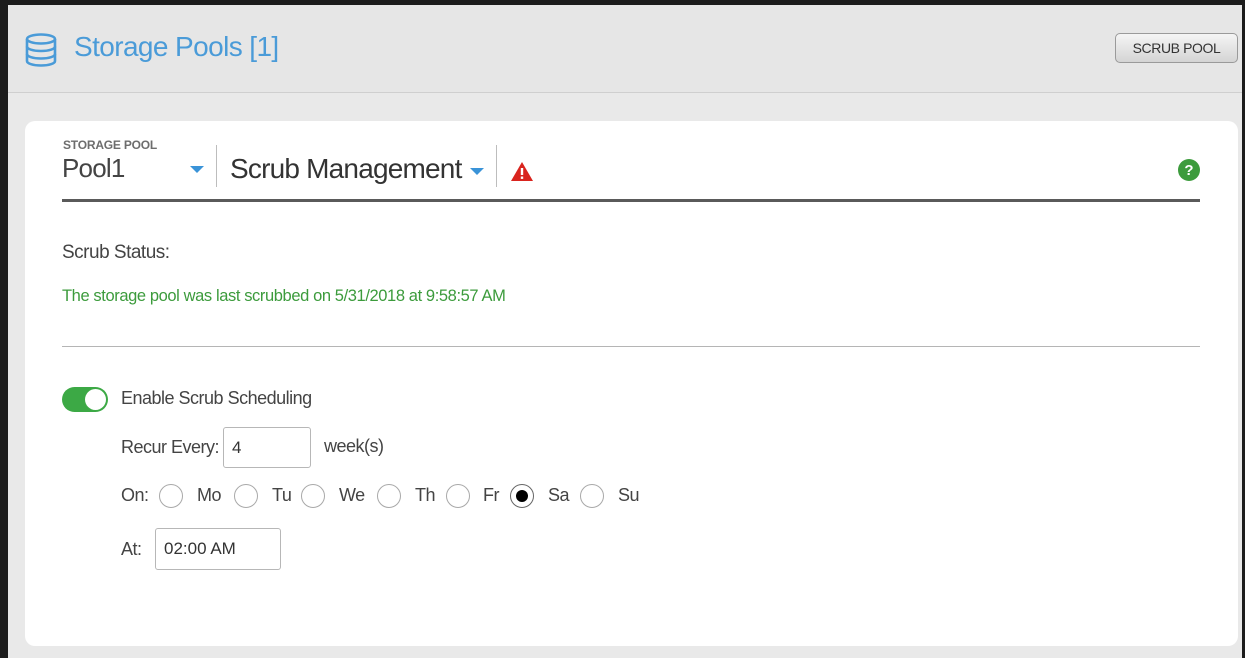 Image resolution: width=1245 pixels, height=658 pixels. I want to click on day-radio-sa, so click(522, 496).